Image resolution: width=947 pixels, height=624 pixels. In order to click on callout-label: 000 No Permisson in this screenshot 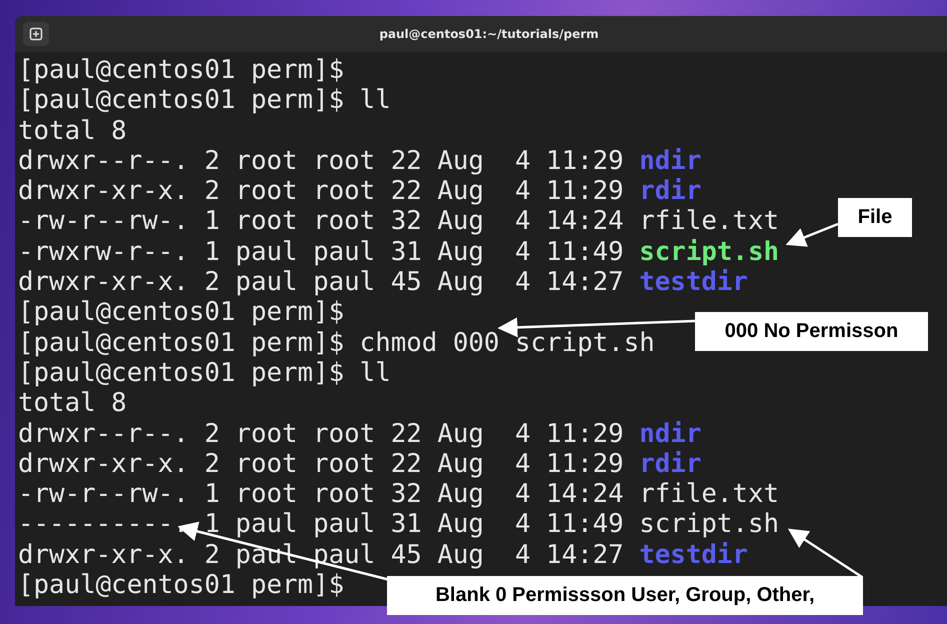, I will do `click(811, 331)`.